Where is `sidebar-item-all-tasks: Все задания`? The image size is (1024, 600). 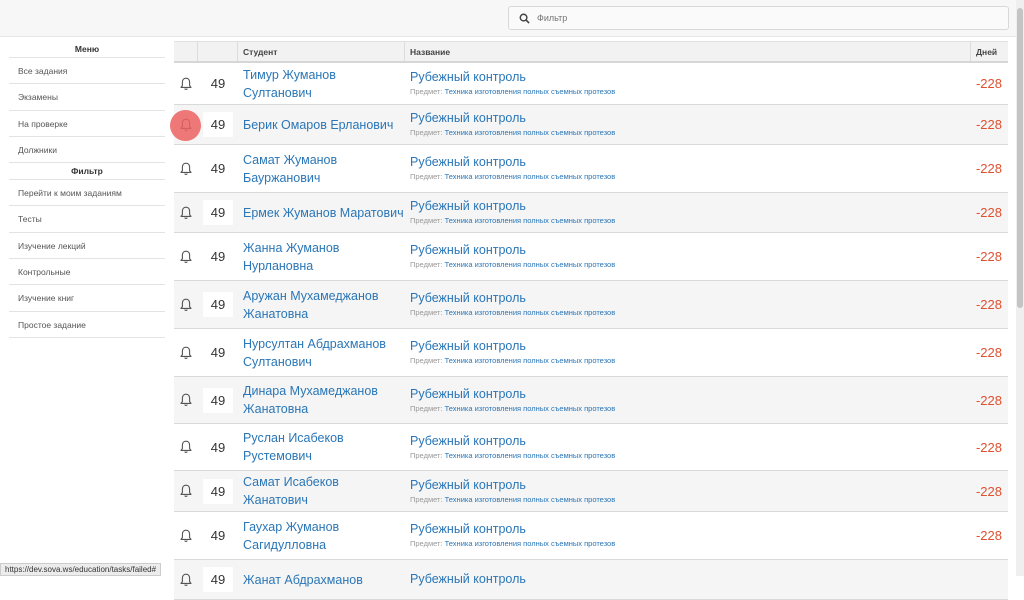 sidebar-item-all-tasks: Все задания is located at coordinates (87, 71).